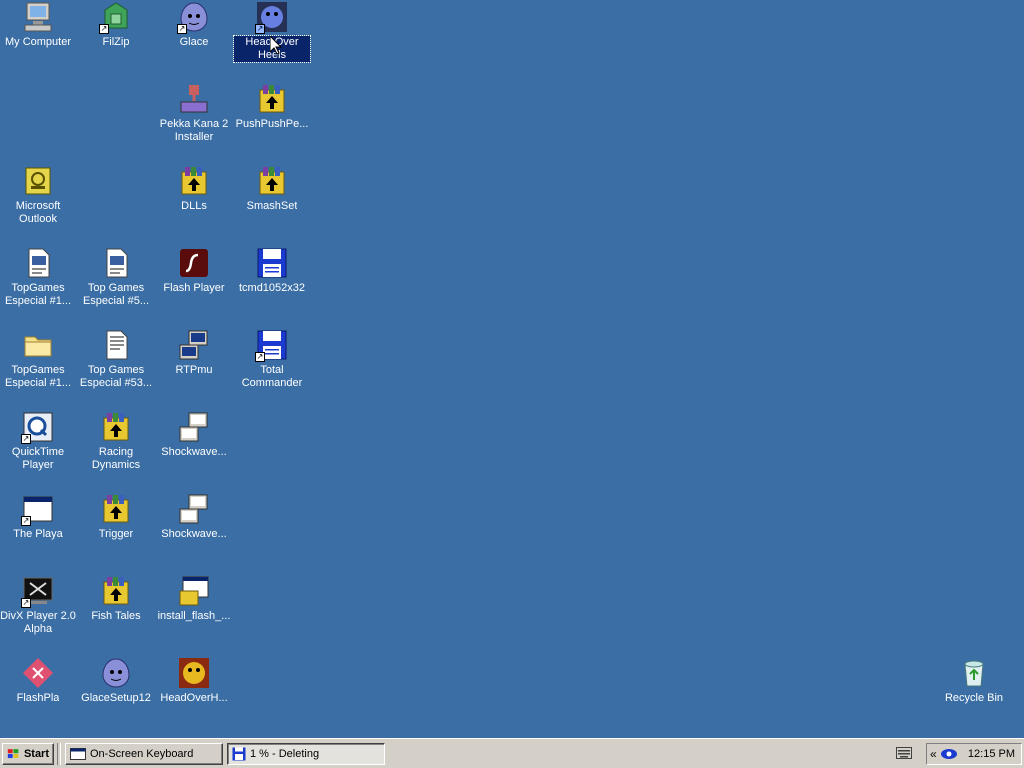 This screenshot has width=1024, height=768. I want to click on desktop-icon-racing-dynamics: Racing Dynamics, so click(116, 448).